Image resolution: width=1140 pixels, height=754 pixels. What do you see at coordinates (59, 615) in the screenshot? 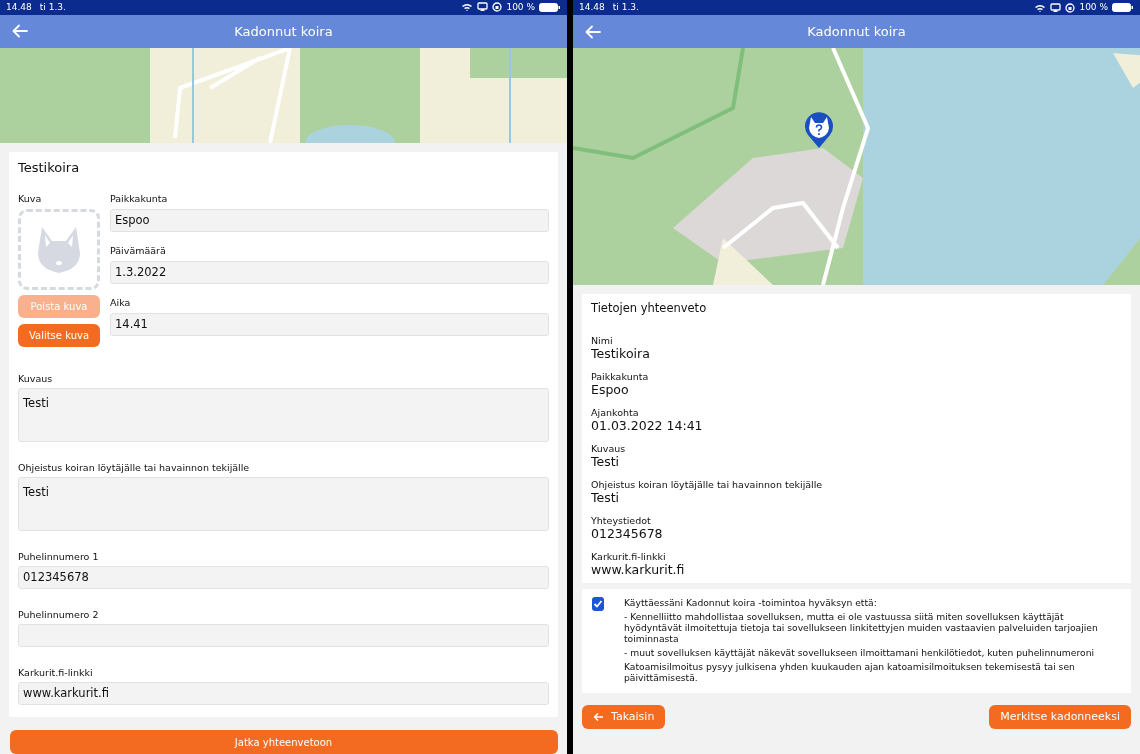
I see `field-label: Puhelinnumero 2` at bounding box center [59, 615].